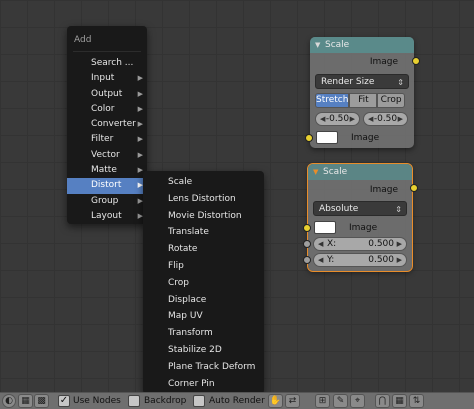  Describe the element at coordinates (203, 216) in the screenshot. I see `submenu-item-movie-distortion: Movie Distortion` at that location.